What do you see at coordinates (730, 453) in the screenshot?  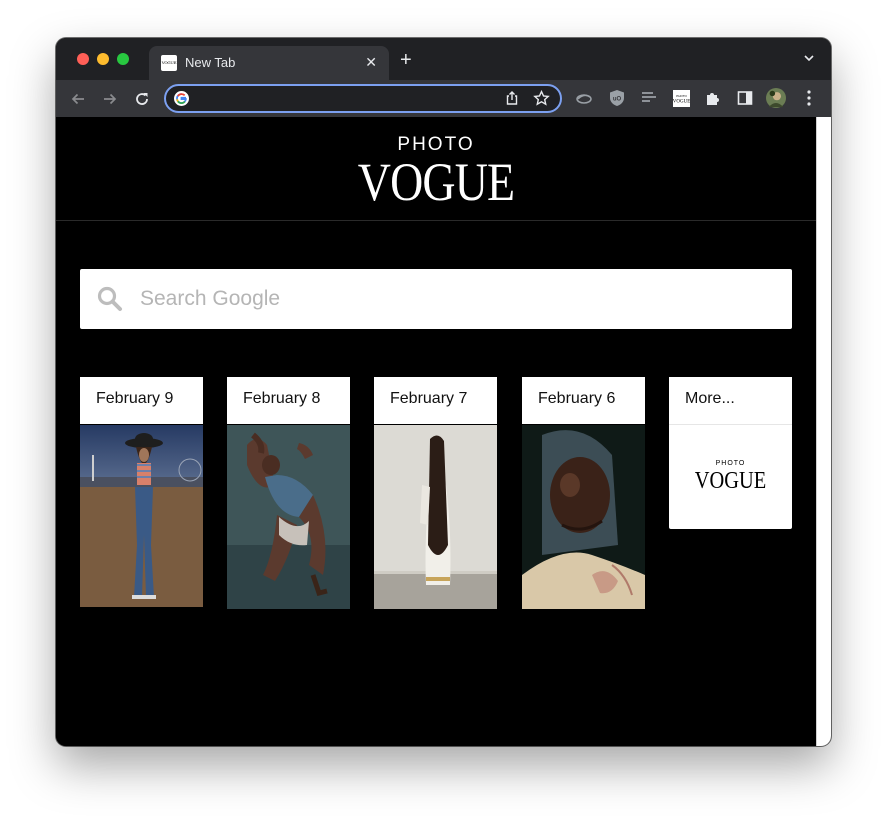 I see `more-card: More... PHOTO VOGUE` at bounding box center [730, 453].